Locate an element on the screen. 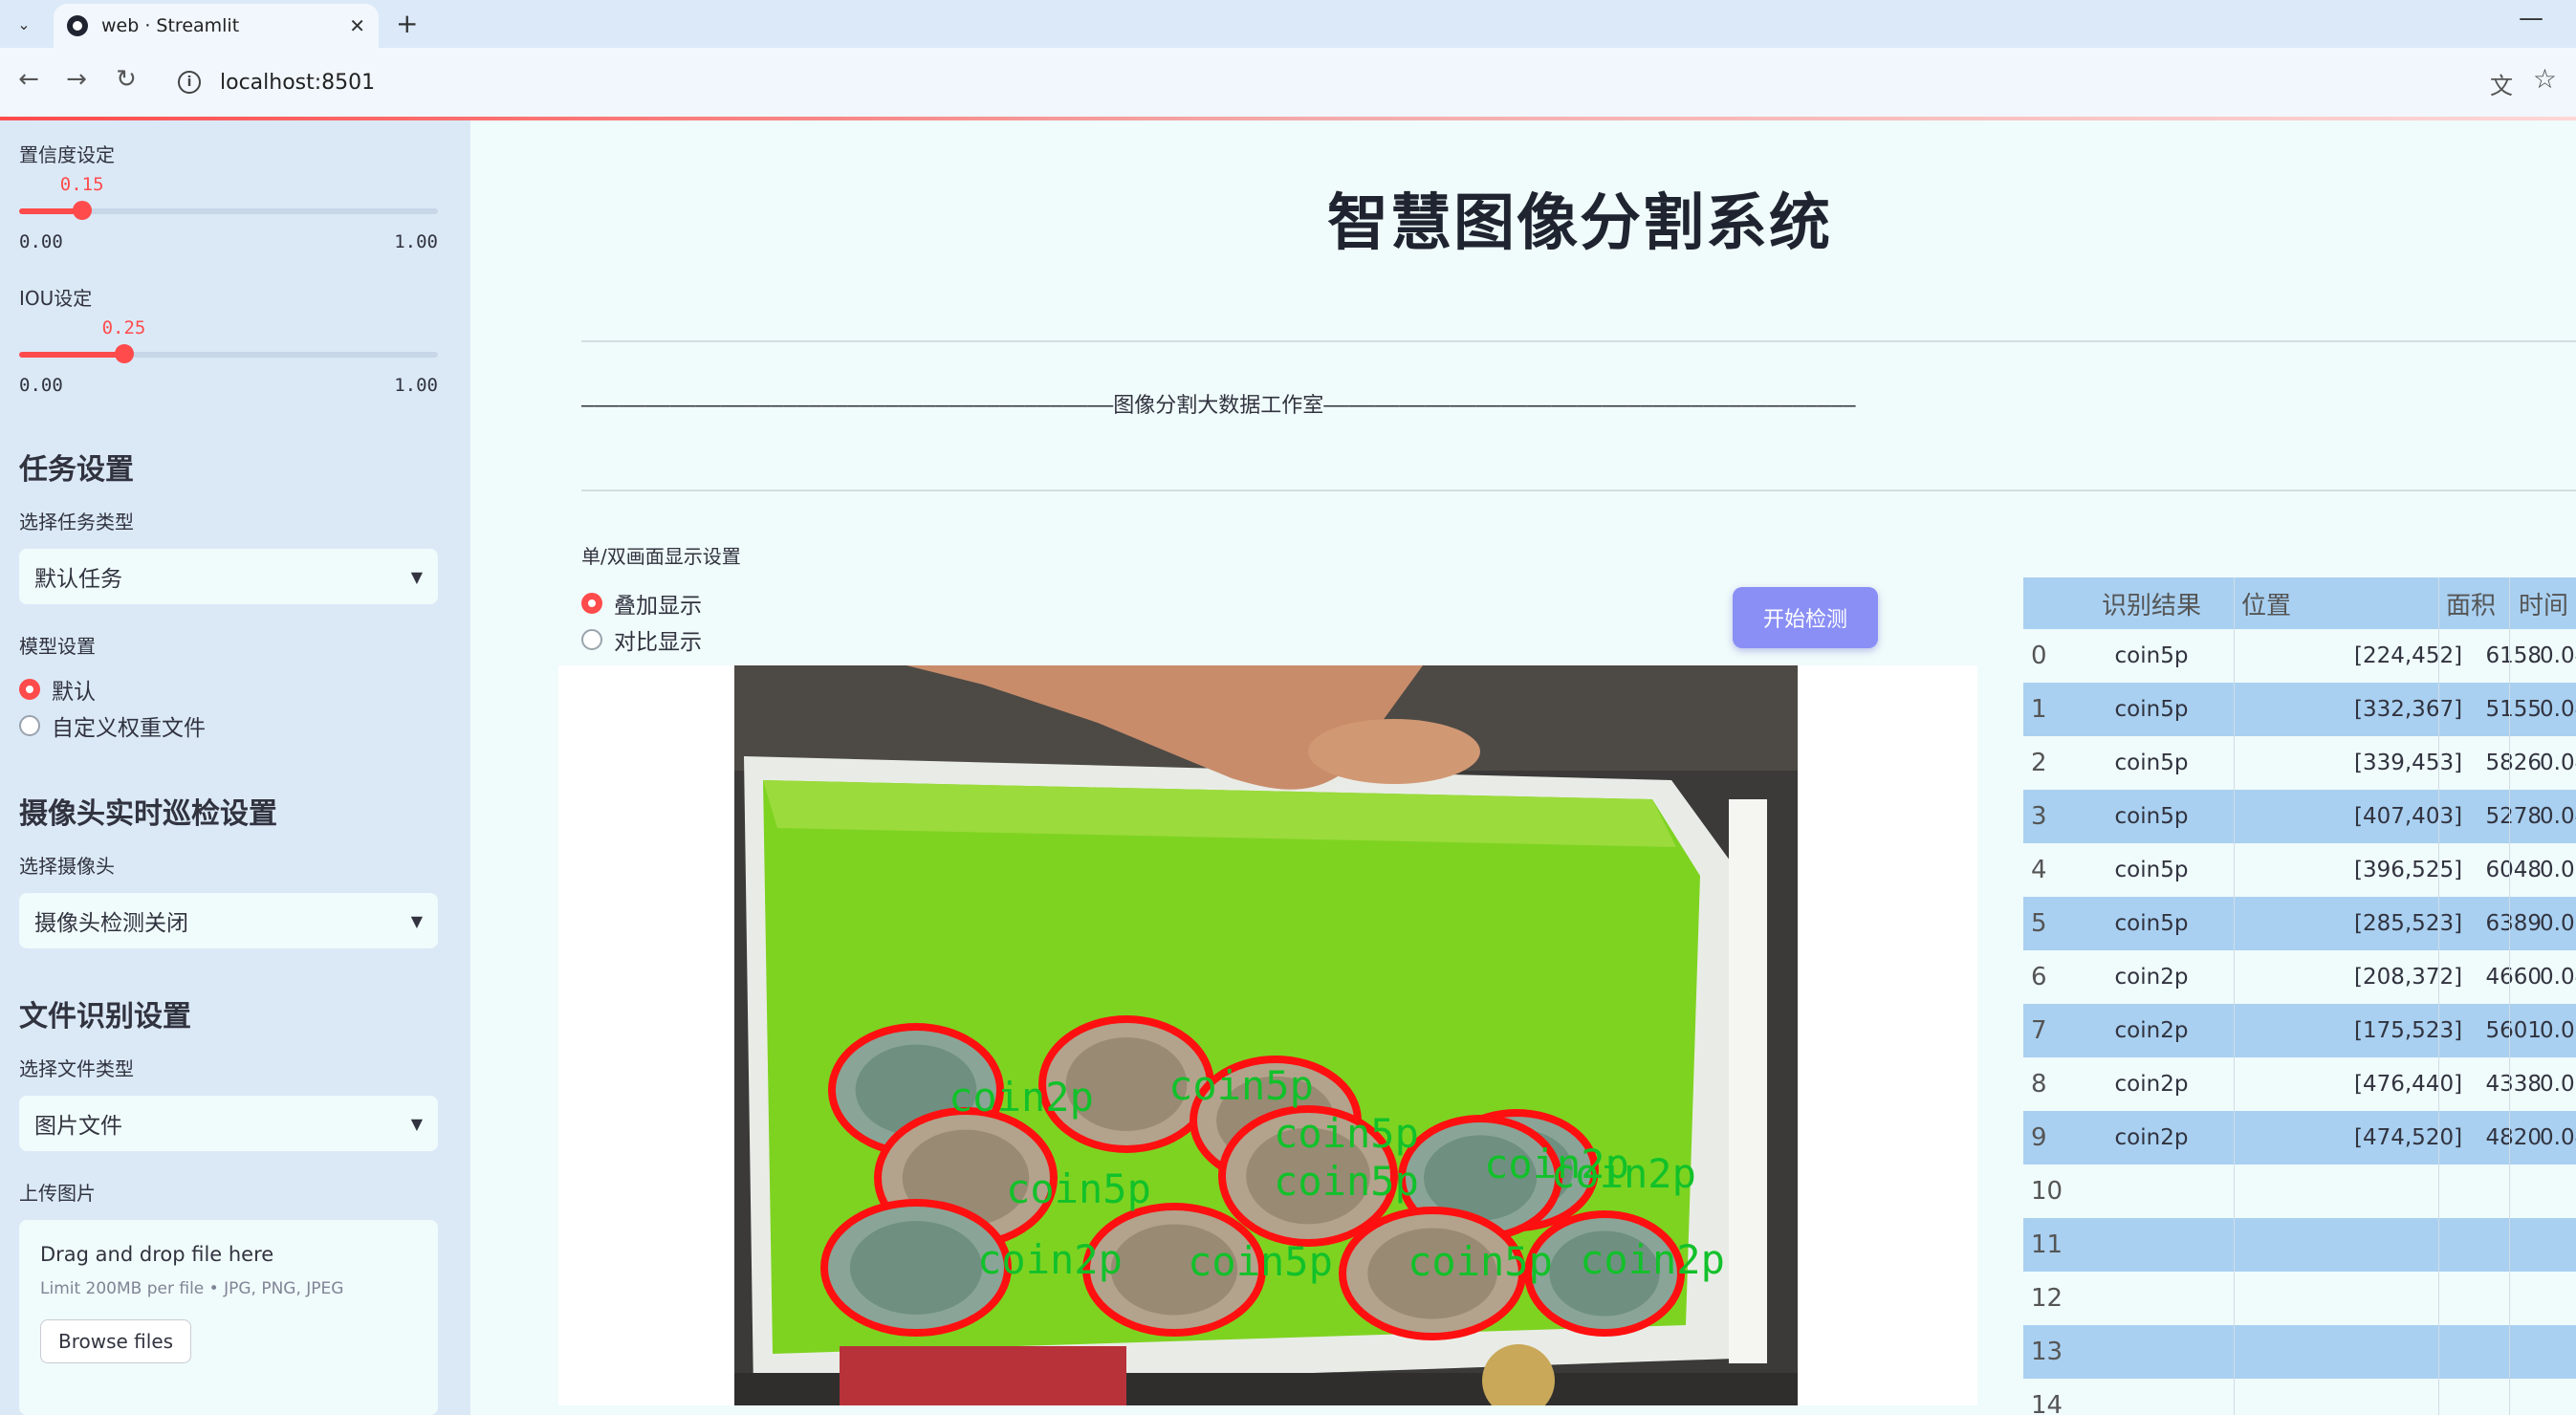 The image size is (2576, 1415). table-row: 6coin2p[208,372]46600.04 is located at coordinates (2299, 977).